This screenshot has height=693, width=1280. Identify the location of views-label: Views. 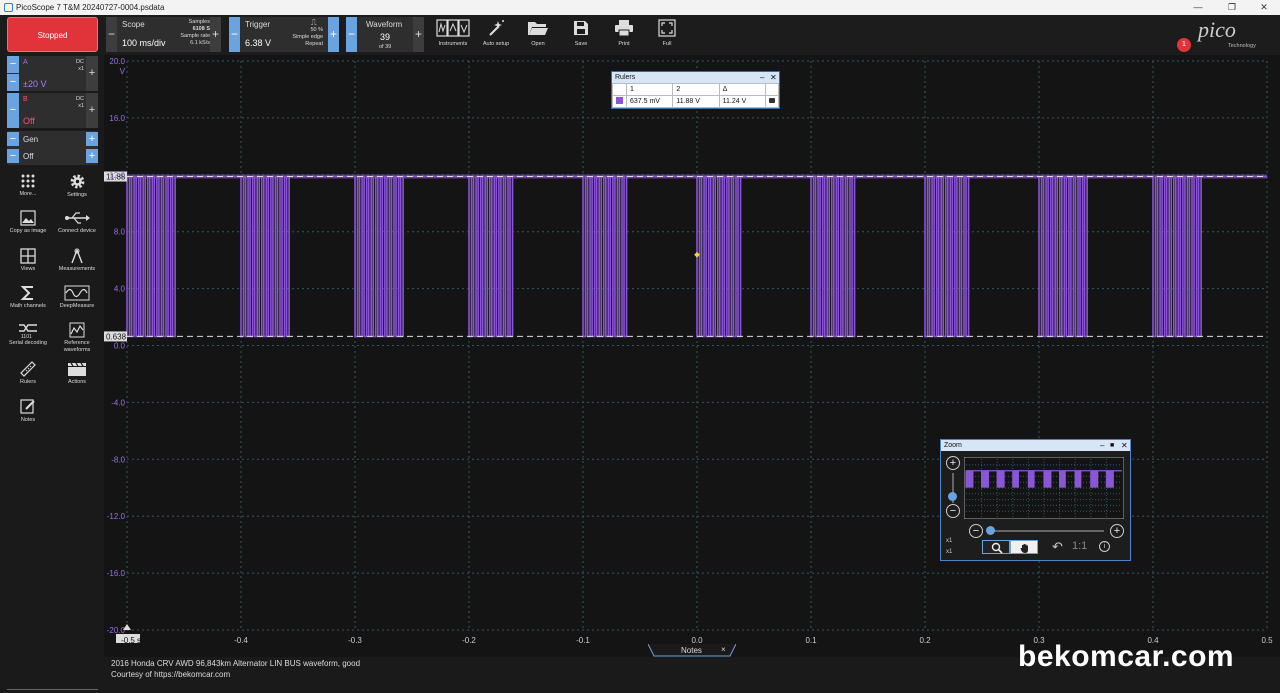
(28, 269).